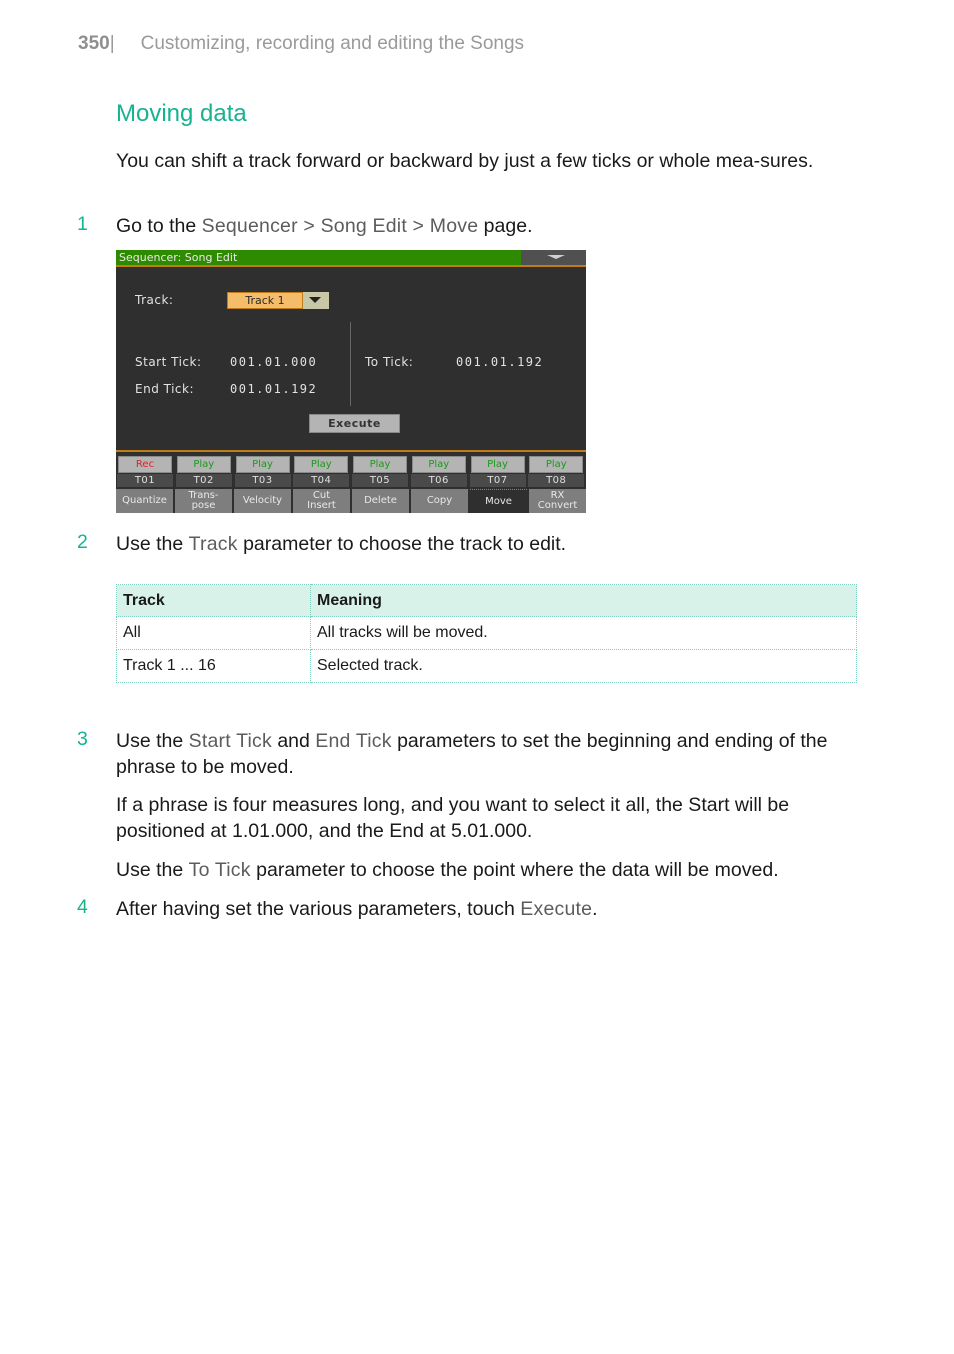 The image size is (954, 1354). What do you see at coordinates (556, 909) in the screenshot?
I see `param-name: Execute` at bounding box center [556, 909].